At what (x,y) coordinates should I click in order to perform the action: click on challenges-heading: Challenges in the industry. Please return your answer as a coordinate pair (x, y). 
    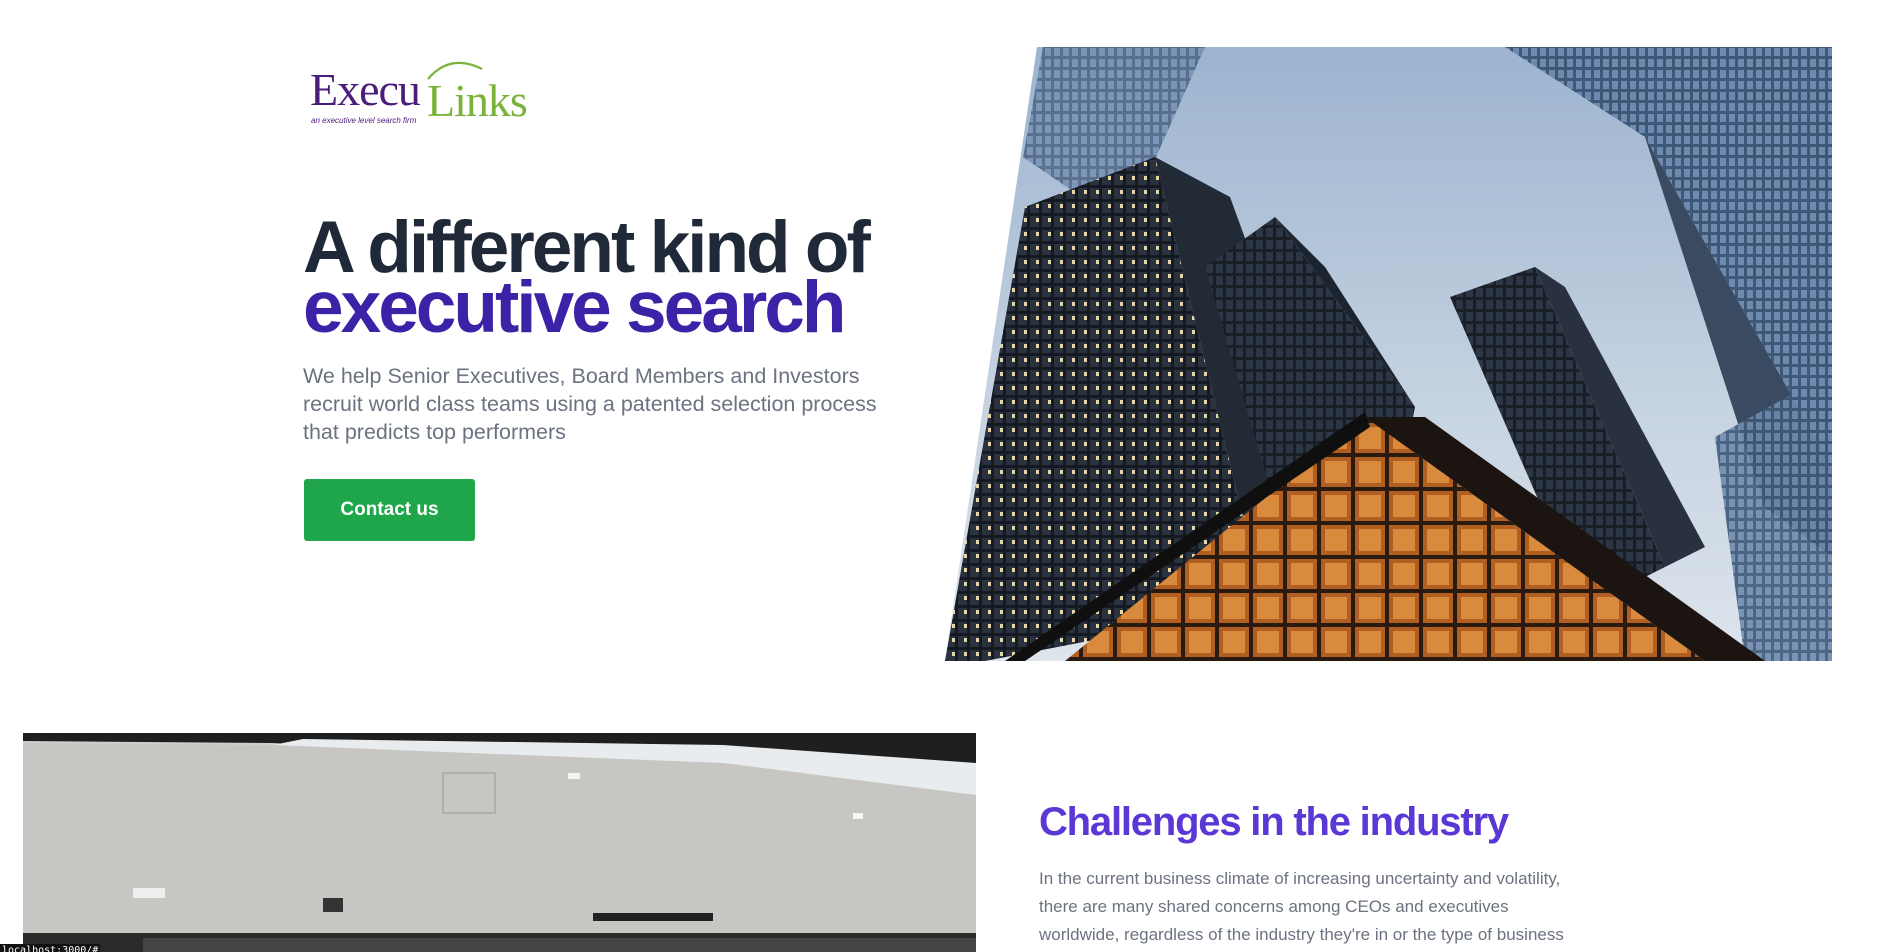
    Looking at the image, I should click on (1274, 822).